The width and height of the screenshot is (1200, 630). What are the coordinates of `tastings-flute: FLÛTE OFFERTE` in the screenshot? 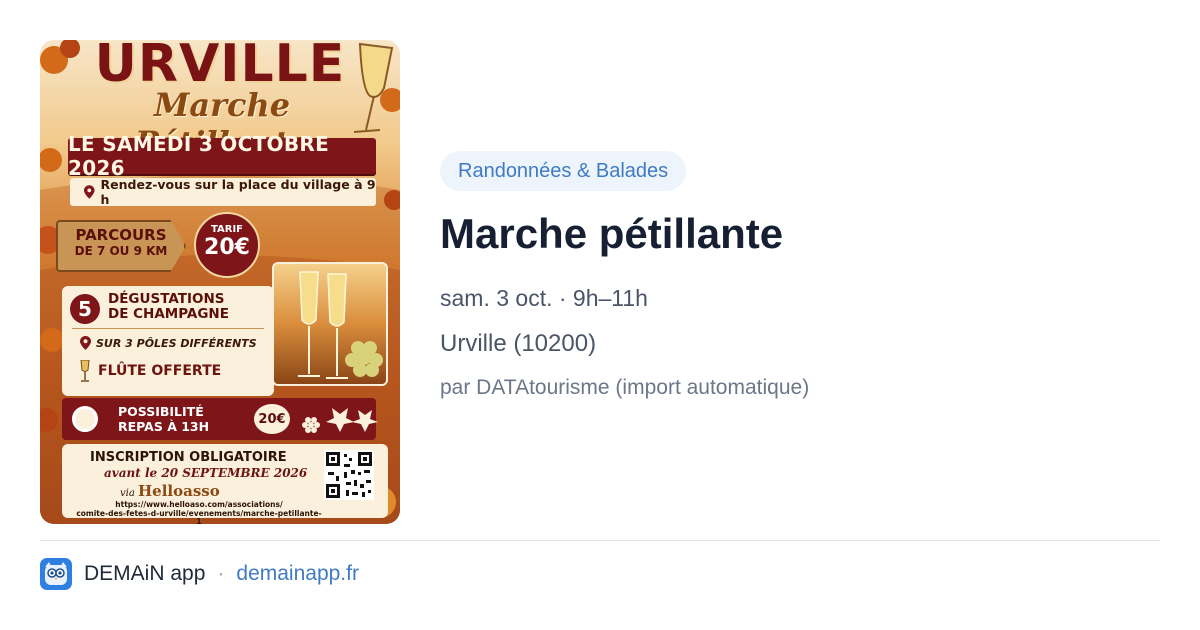 It's located at (150, 371).